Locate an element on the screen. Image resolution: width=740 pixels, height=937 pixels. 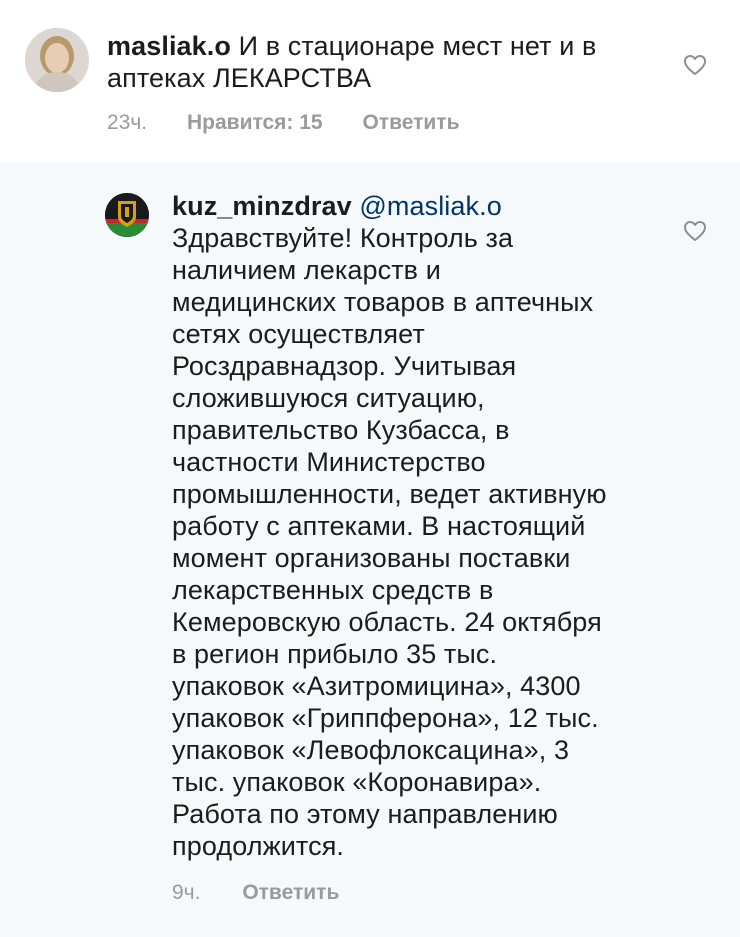
coat-of-arms-icon is located at coordinates (127, 215).